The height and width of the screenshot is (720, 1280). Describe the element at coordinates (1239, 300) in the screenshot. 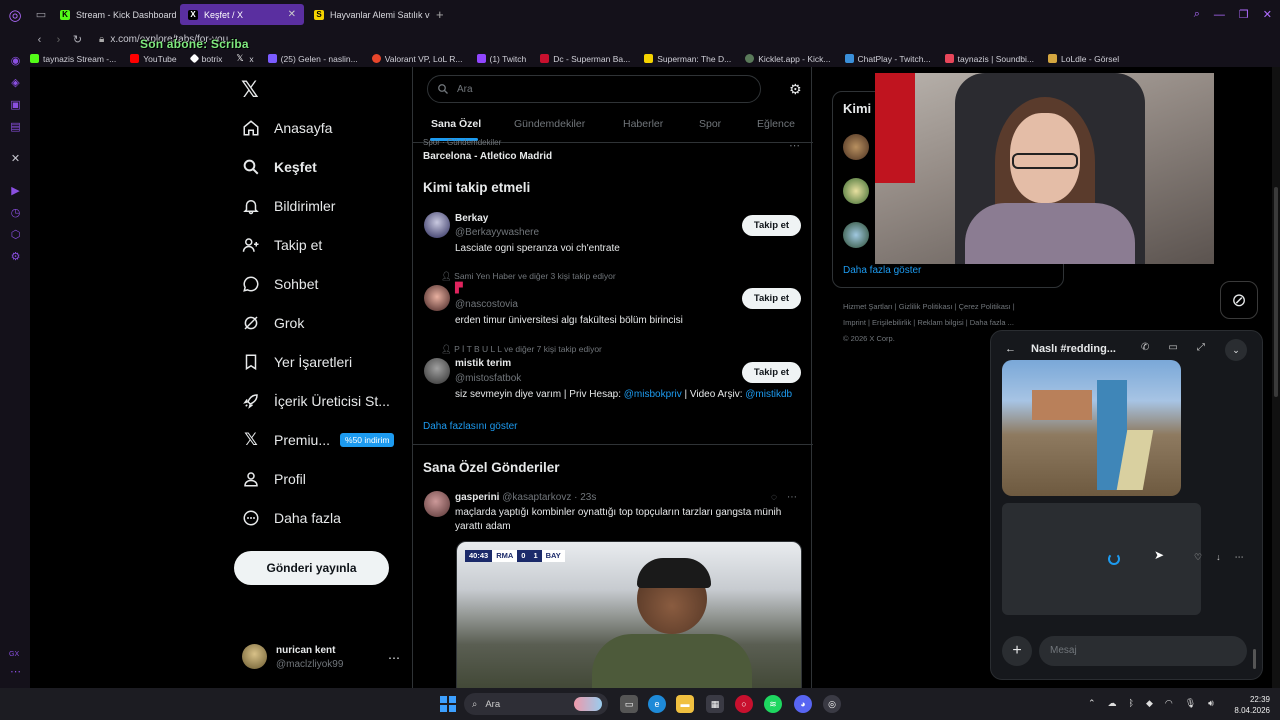

I see `grok-icon: ⊘` at that location.